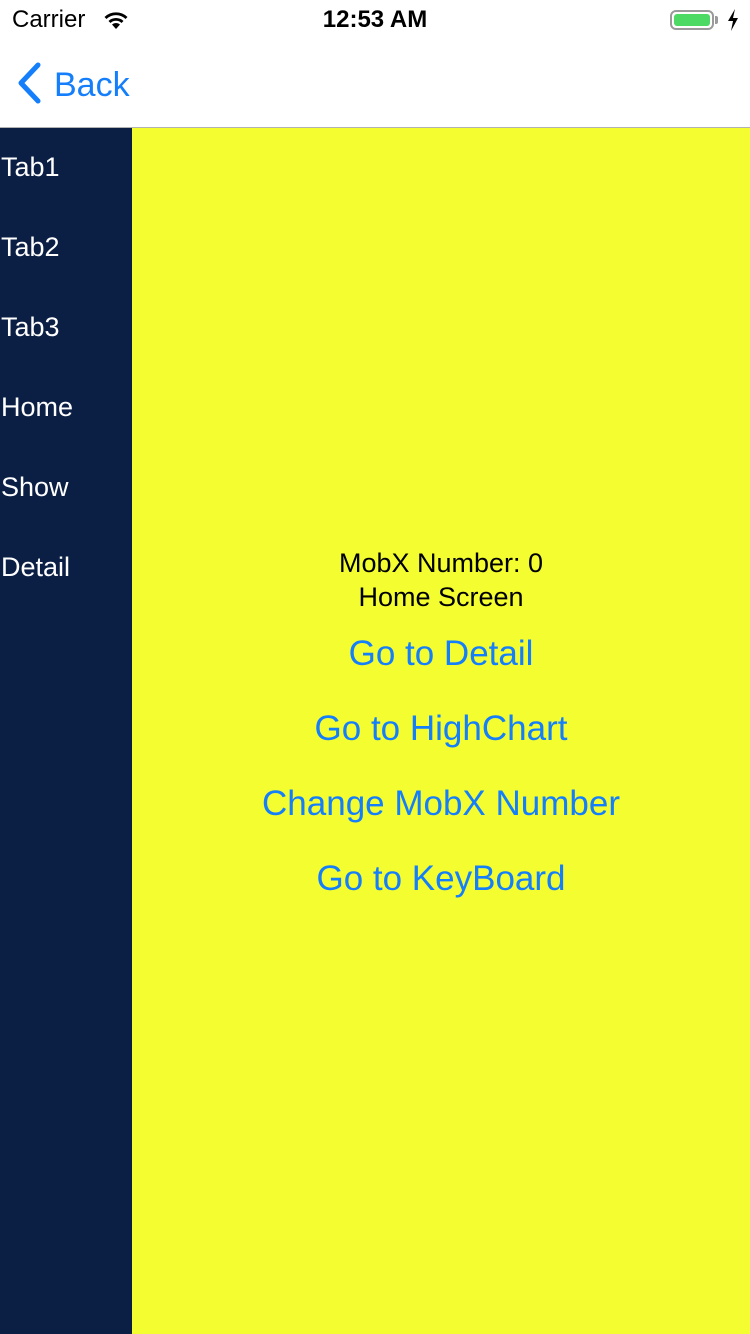 The image size is (750, 1334). What do you see at coordinates (30, 167) in the screenshot?
I see `sidebar-item-tab1: Tab1` at bounding box center [30, 167].